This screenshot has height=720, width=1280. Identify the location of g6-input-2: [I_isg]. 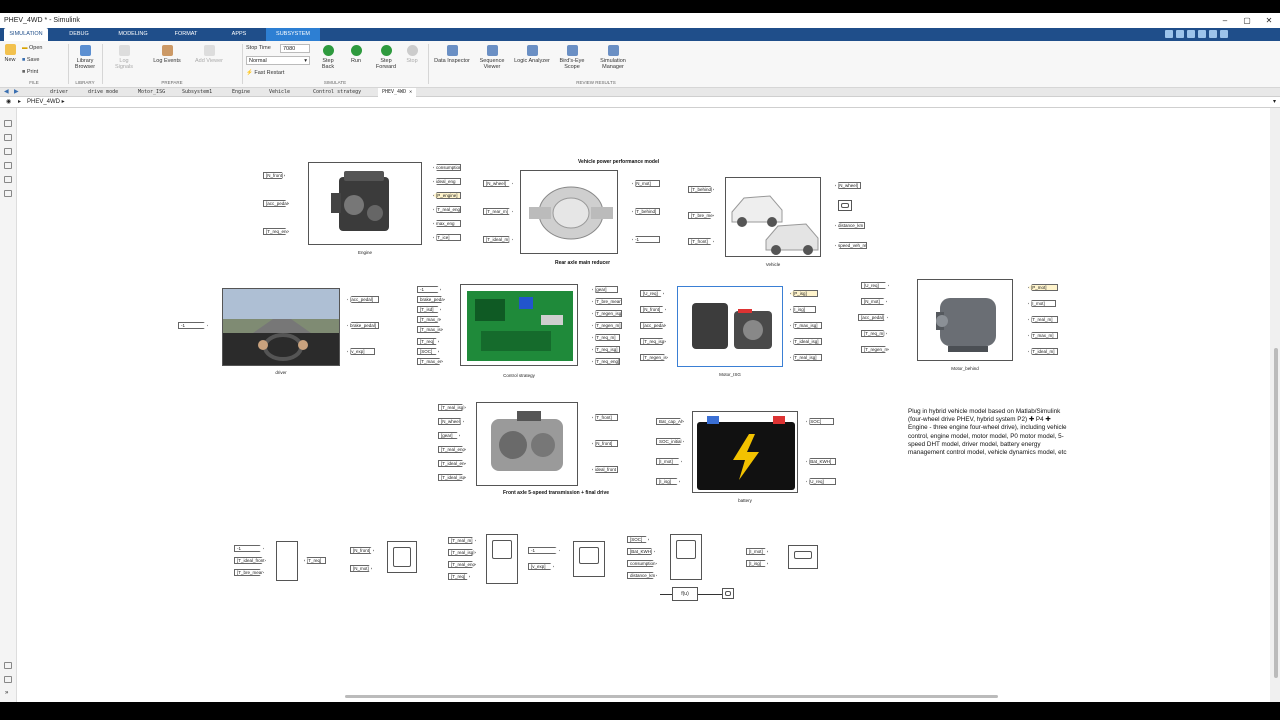
(757, 563).